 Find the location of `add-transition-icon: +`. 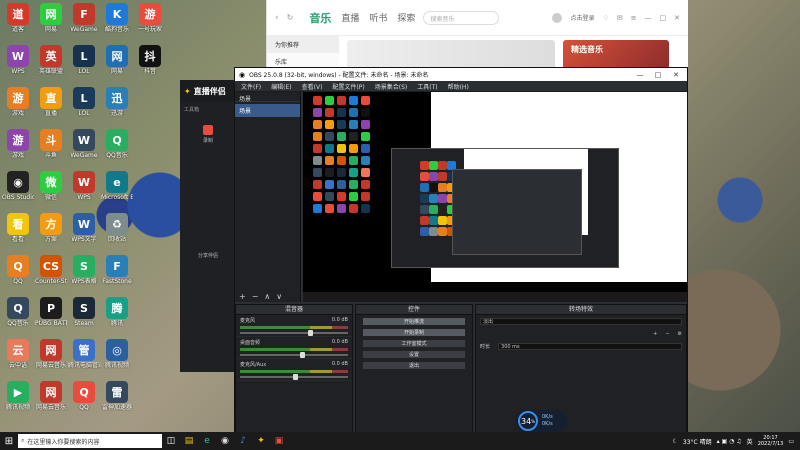

add-transition-icon: + is located at coordinates (655, 334).